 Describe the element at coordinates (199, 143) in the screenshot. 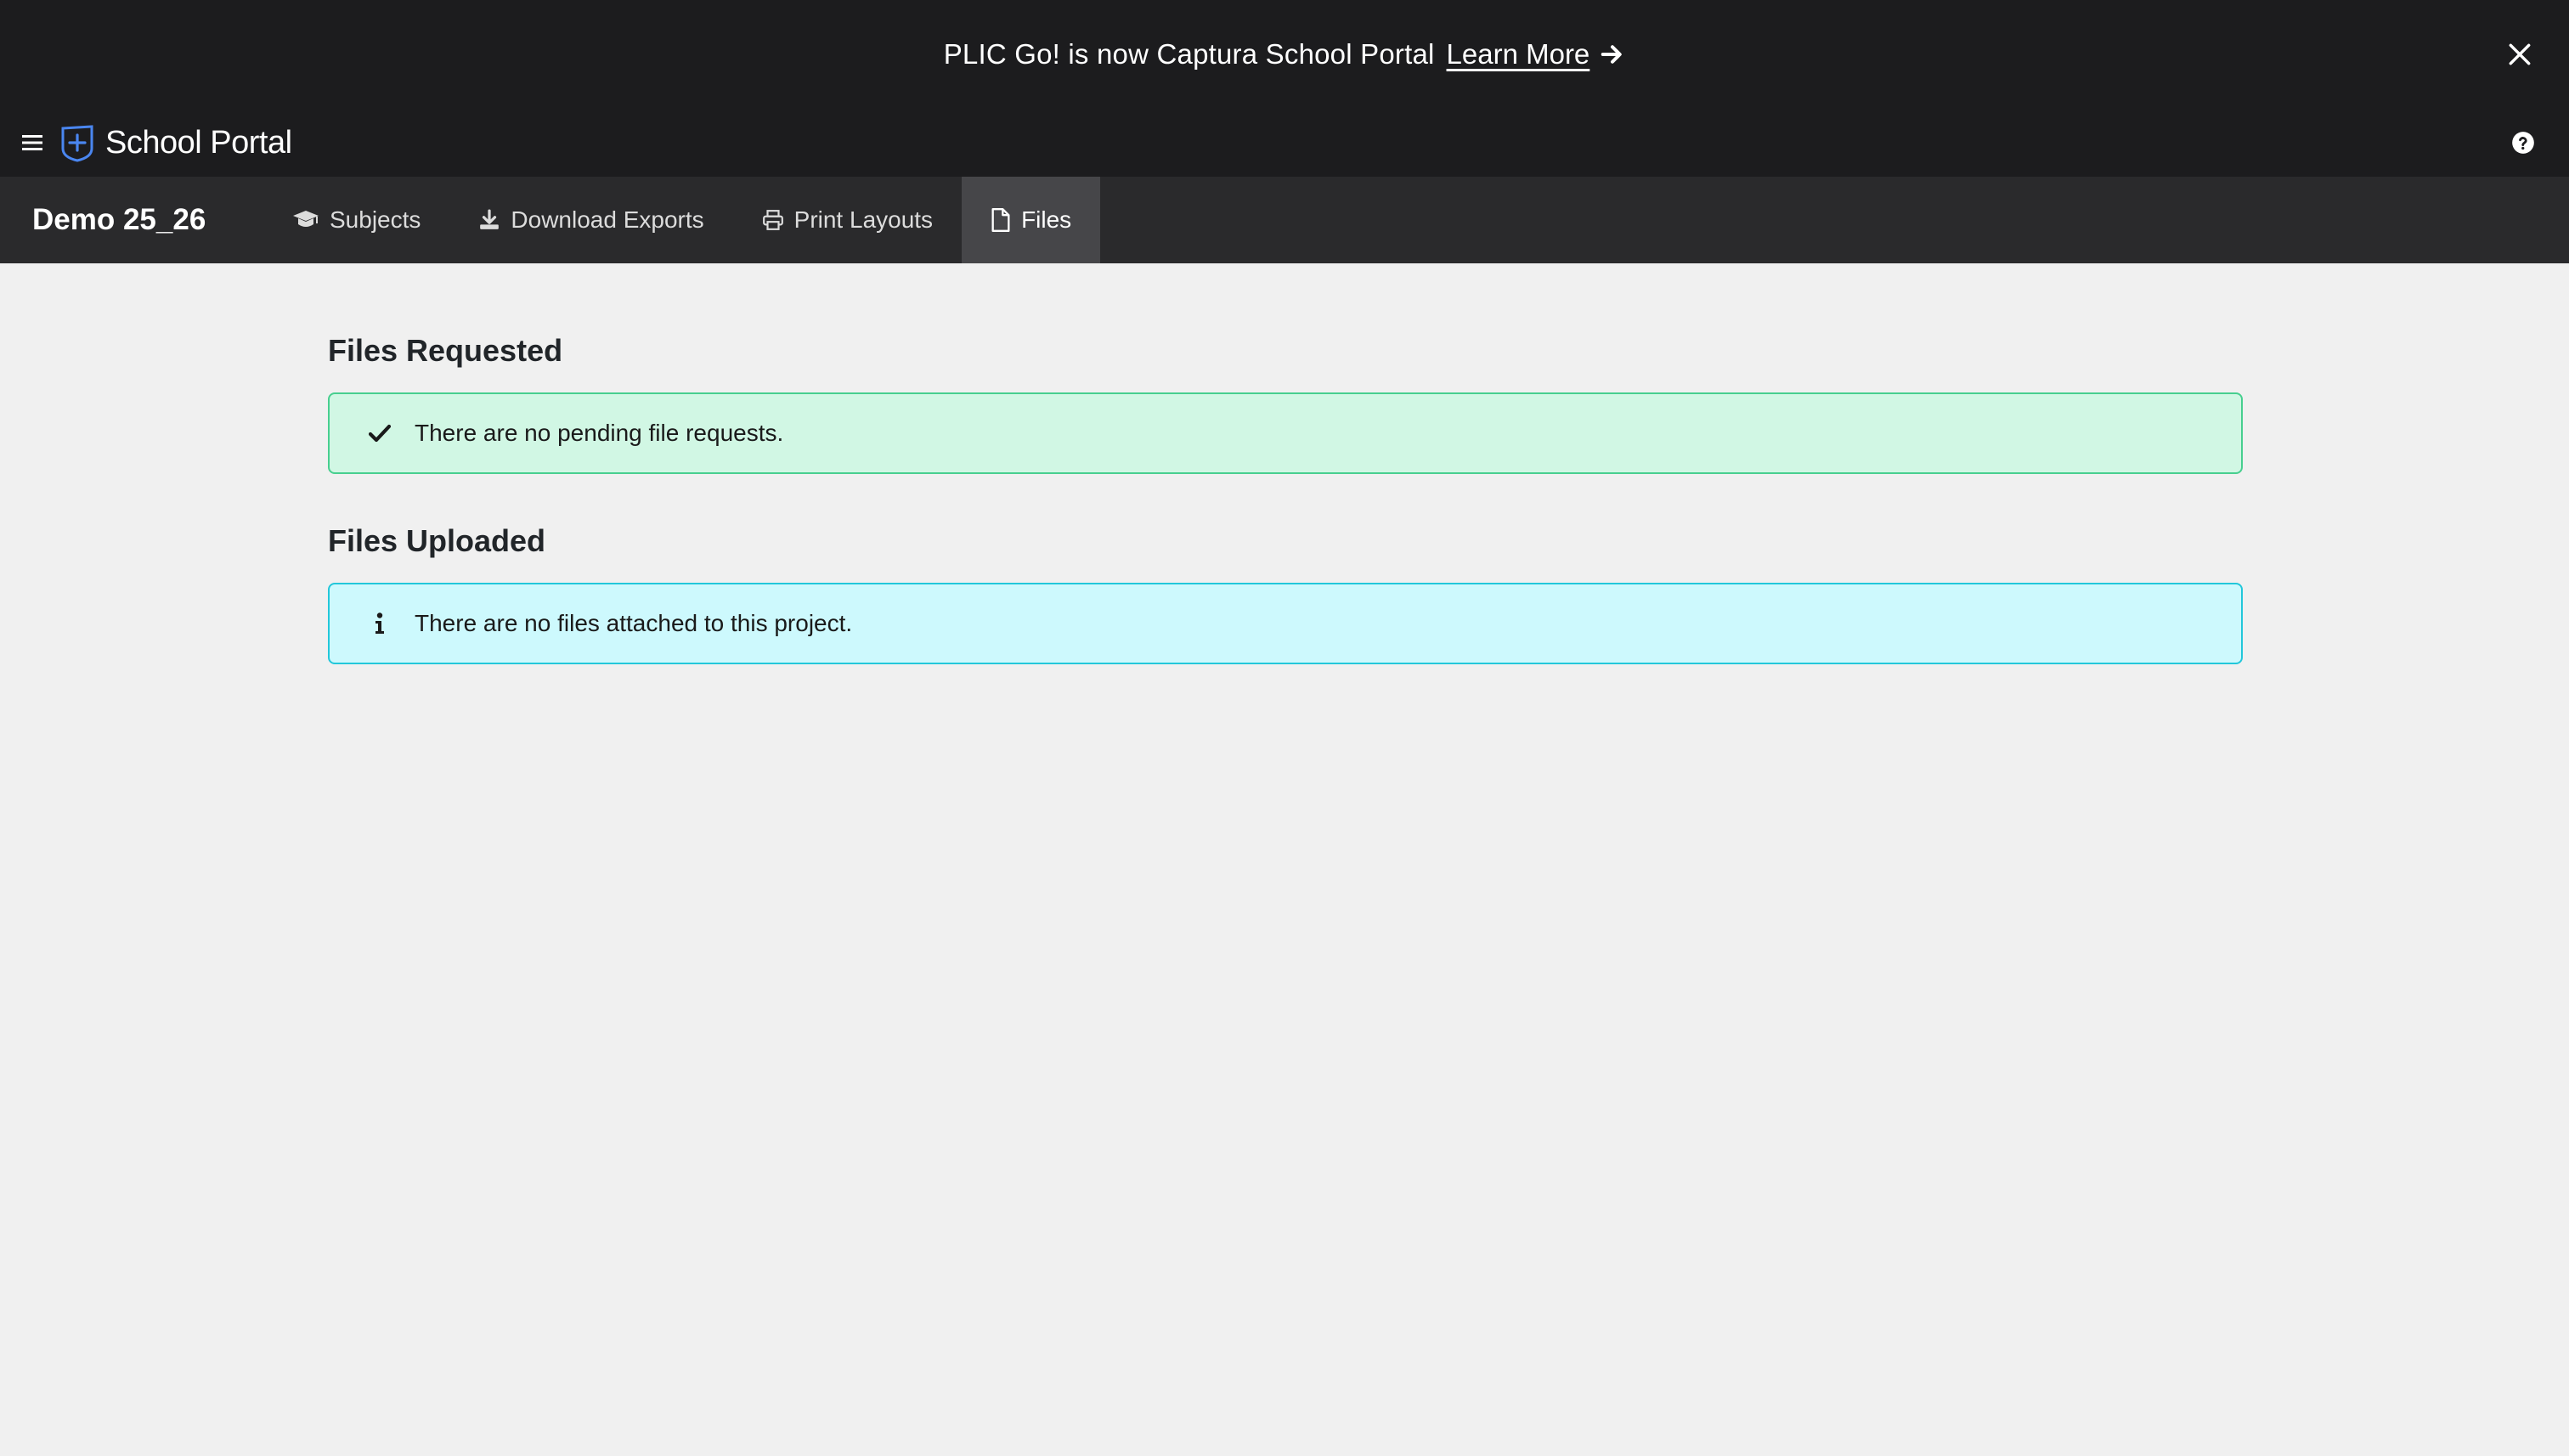

I see `app-name: School Portal` at that location.